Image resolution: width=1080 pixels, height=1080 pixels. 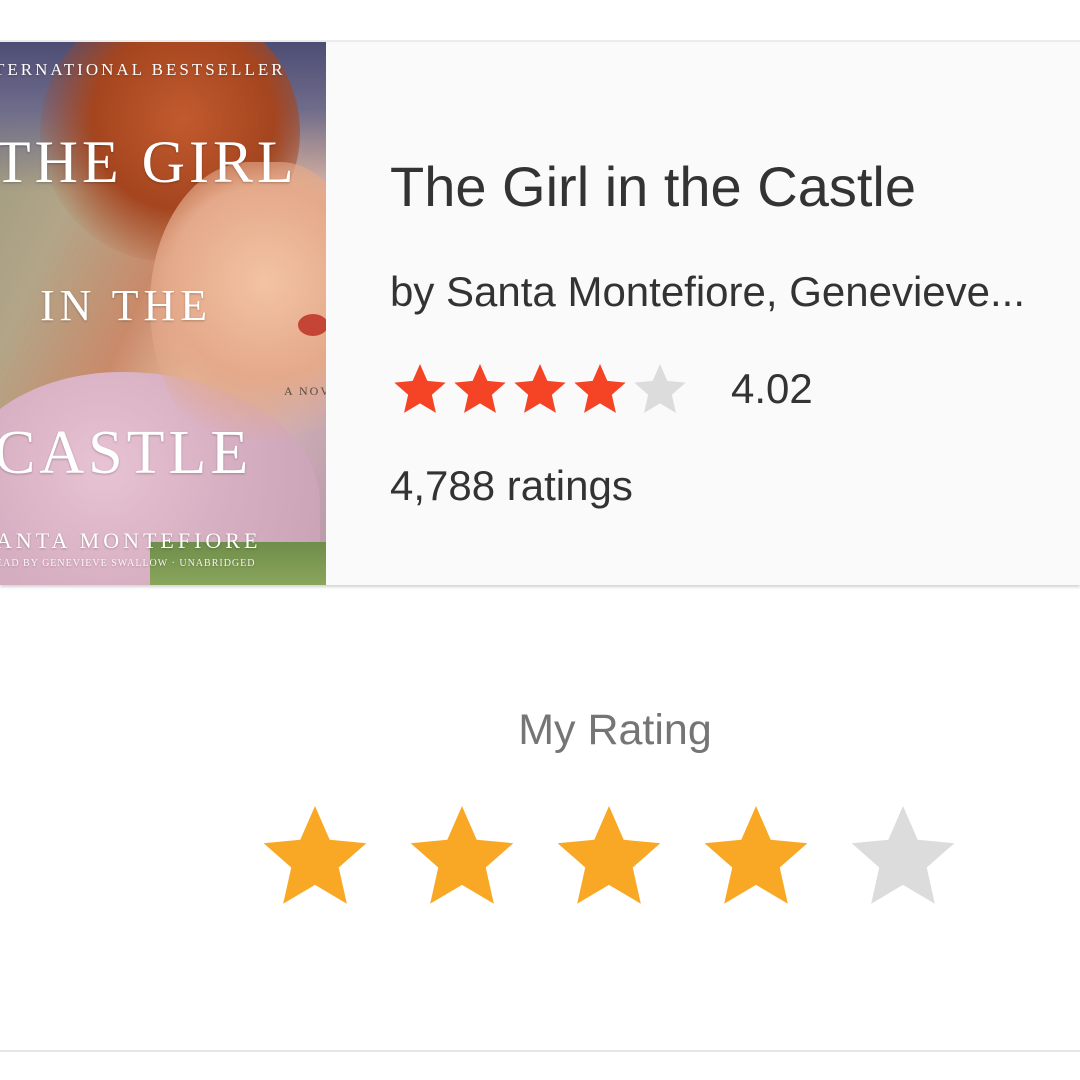 I want to click on average-star-5-star-icon, so click(x=660, y=388).